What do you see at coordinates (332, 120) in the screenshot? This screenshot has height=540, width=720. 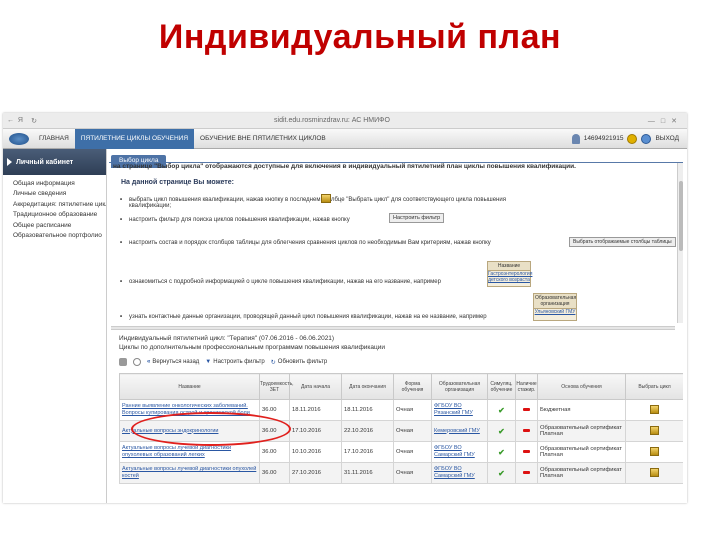 I see `address-bar: sidit.edu.rosminzdrav.ru: АС НМИФО` at bounding box center [332, 120].